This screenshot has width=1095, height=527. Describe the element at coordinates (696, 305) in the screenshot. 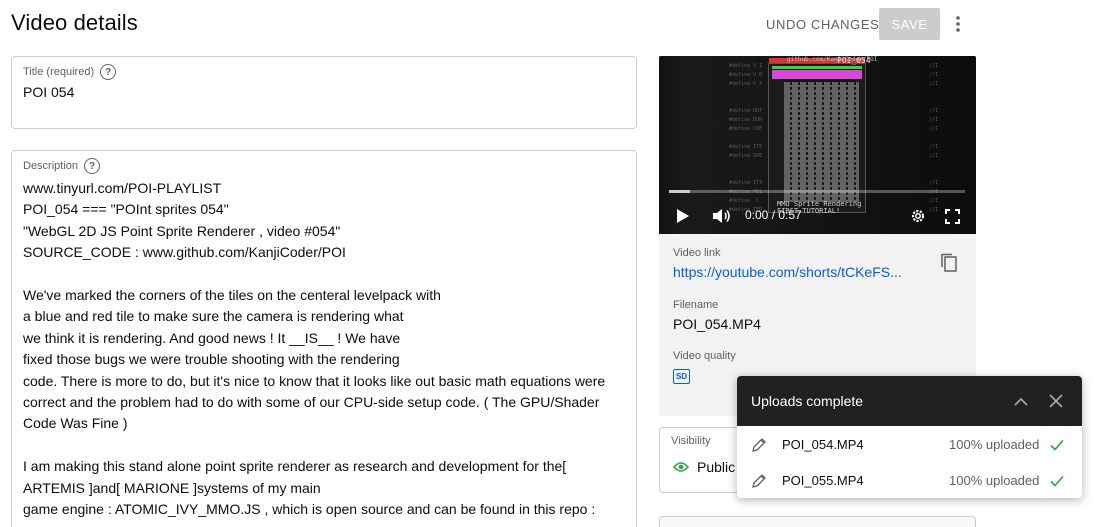

I see `filename-label: Filename` at that location.